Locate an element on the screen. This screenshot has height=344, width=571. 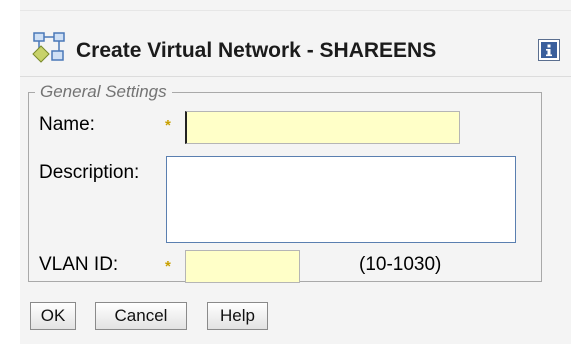
vlan-id-input is located at coordinates (242, 266).